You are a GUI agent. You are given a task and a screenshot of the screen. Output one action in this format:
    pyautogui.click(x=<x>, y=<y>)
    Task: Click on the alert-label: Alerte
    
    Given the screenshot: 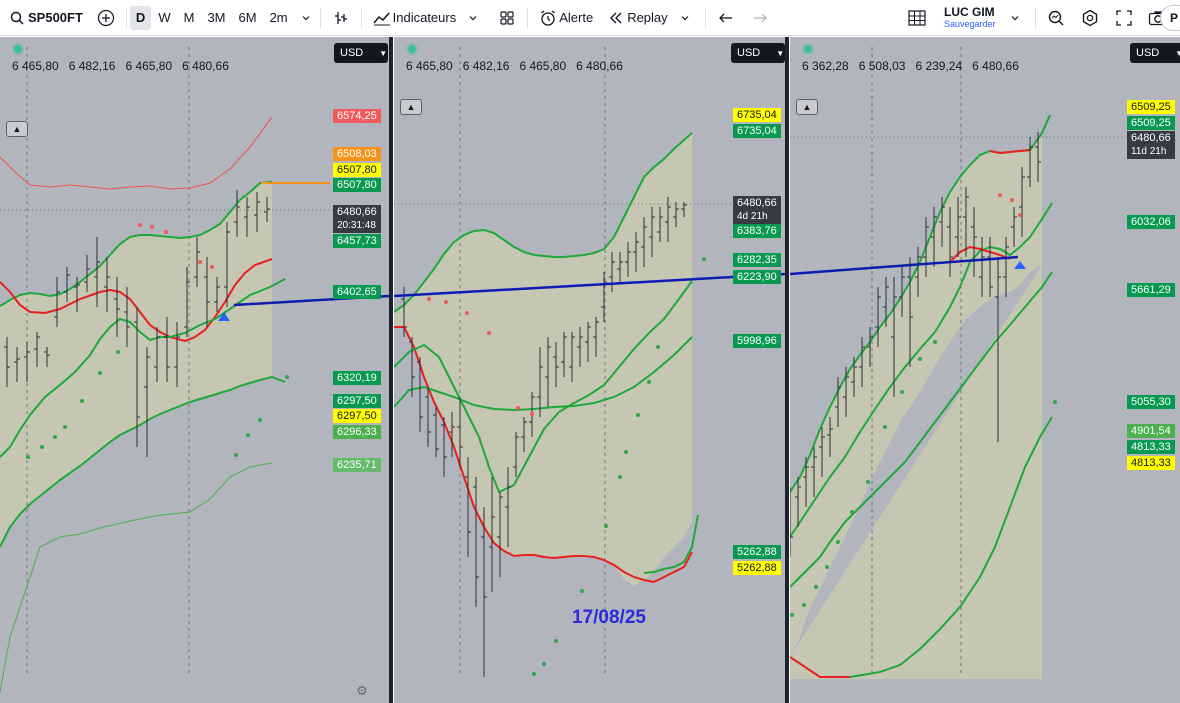 What is the action you would take?
    pyautogui.click(x=576, y=17)
    